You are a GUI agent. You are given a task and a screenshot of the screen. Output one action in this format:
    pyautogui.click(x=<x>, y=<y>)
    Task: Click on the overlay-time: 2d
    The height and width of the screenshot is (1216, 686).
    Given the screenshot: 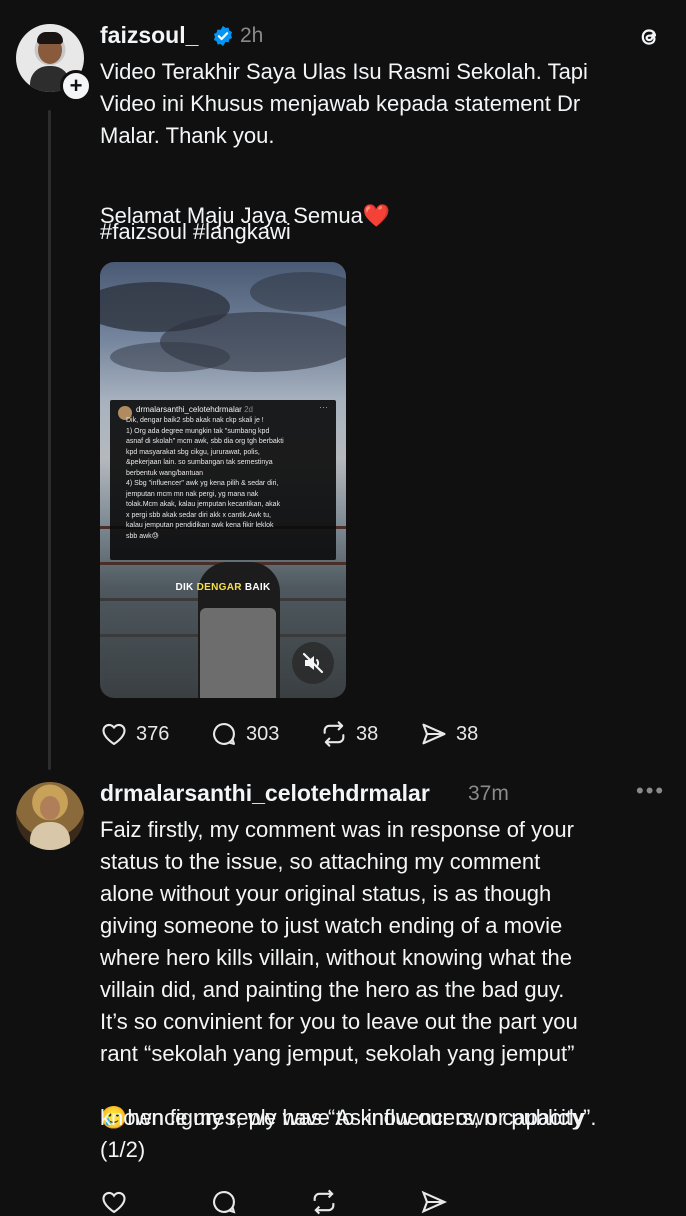 What is the action you would take?
    pyautogui.click(x=248, y=409)
    